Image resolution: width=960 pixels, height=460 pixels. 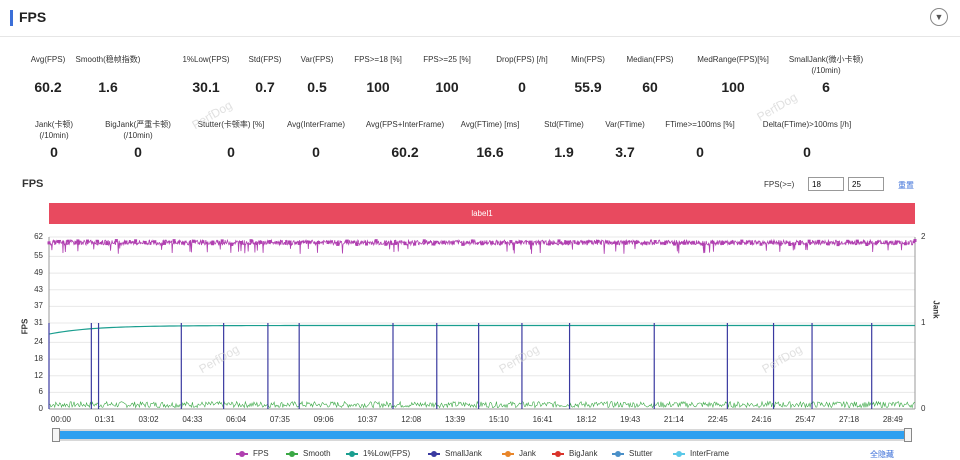 What do you see at coordinates (252, 453) in the screenshot?
I see `legend-item: FPS` at bounding box center [252, 453].